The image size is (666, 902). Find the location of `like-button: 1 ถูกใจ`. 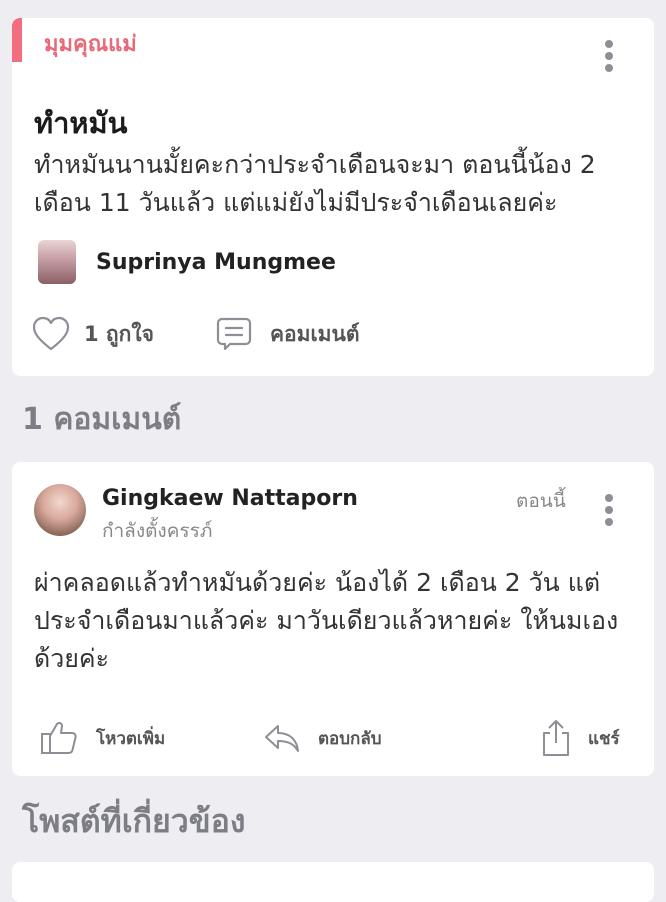

like-button: 1 ถูกใจ is located at coordinates (93, 334).